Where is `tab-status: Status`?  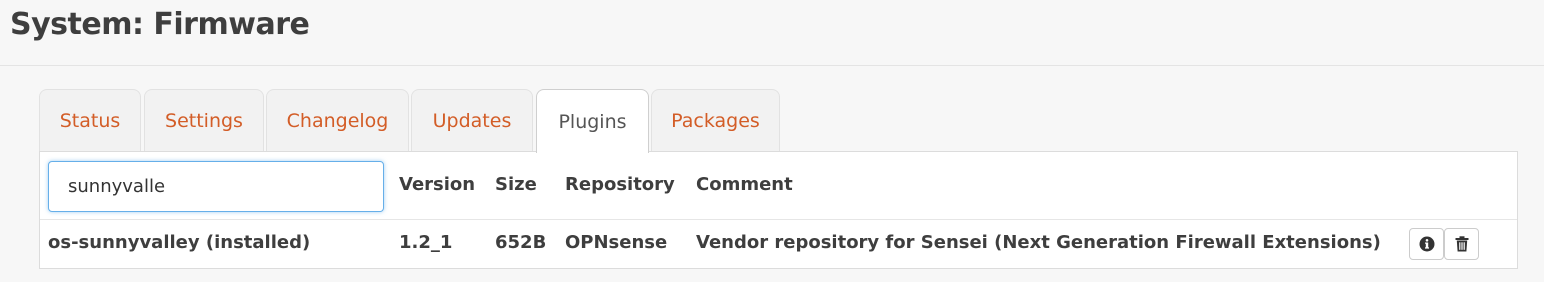
tab-status: Status is located at coordinates (90, 120).